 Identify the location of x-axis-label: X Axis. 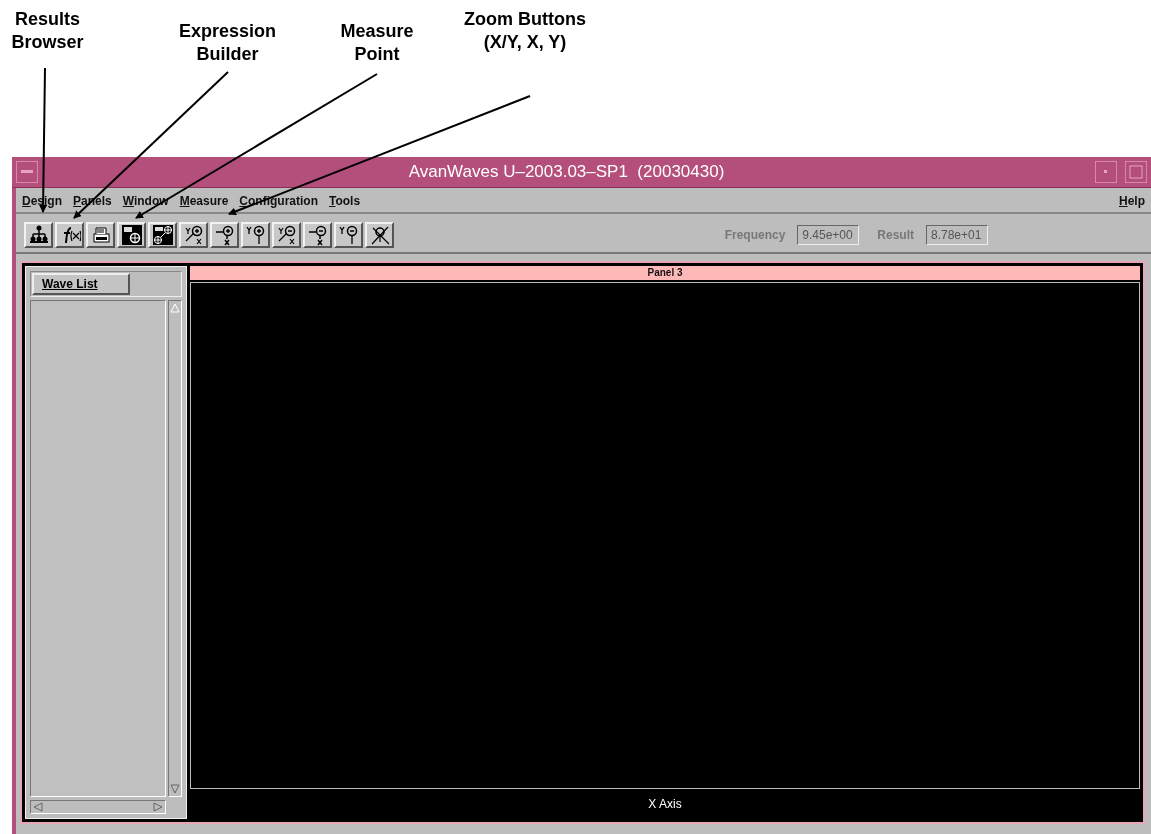
(665, 804).